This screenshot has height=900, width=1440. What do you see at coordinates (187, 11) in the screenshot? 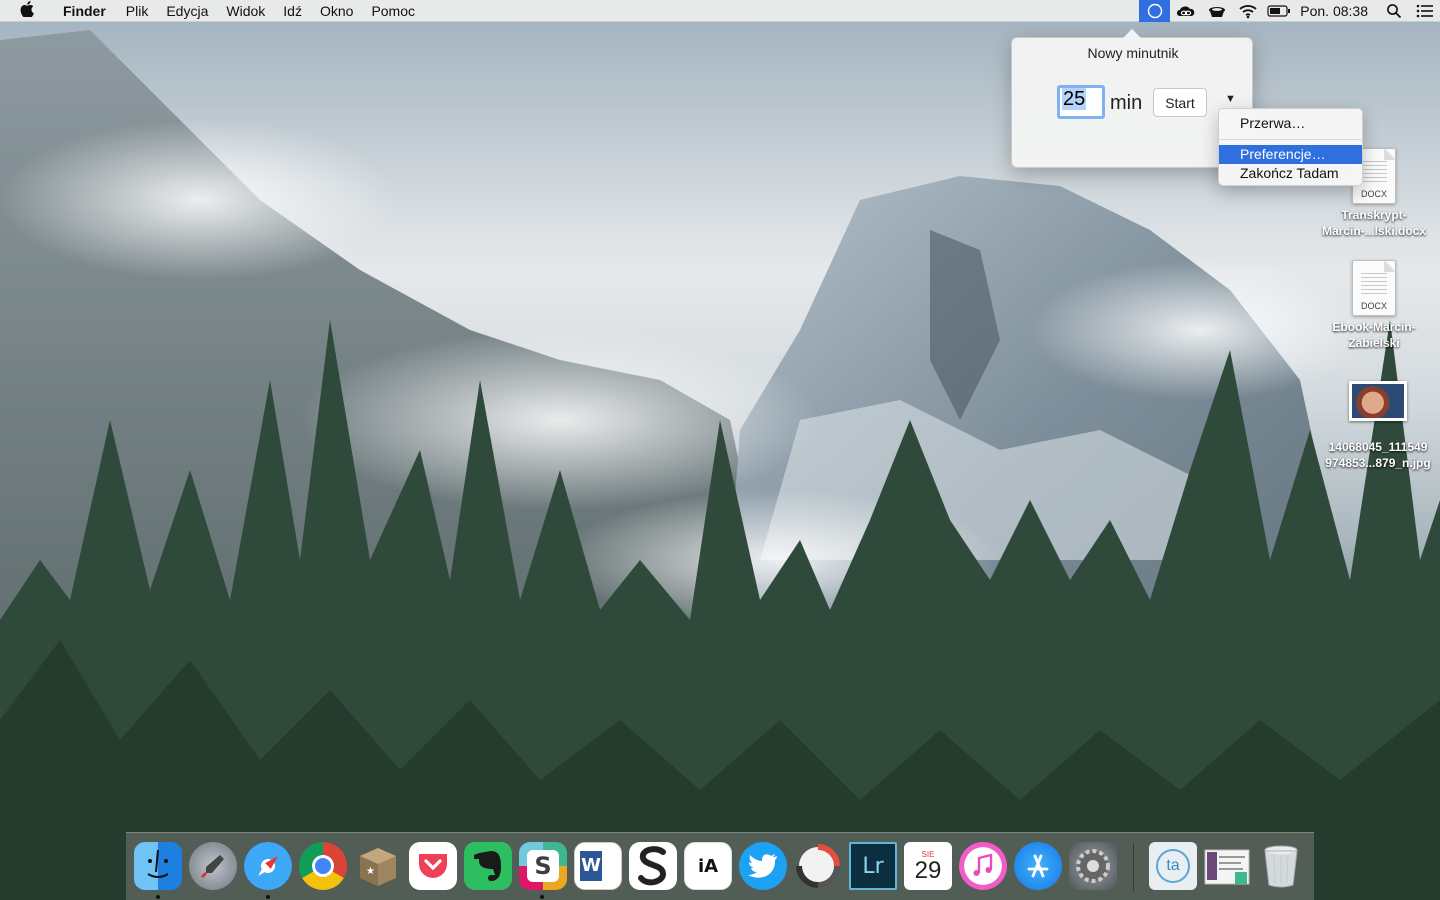
I see `menu-edycja: Edycja` at bounding box center [187, 11].